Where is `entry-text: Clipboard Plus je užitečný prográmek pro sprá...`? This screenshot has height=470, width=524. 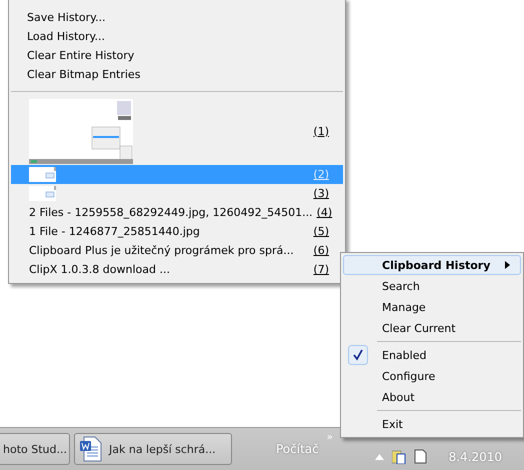 entry-text: Clipboard Plus je užitečný prográmek pro sprá... is located at coordinates (161, 250).